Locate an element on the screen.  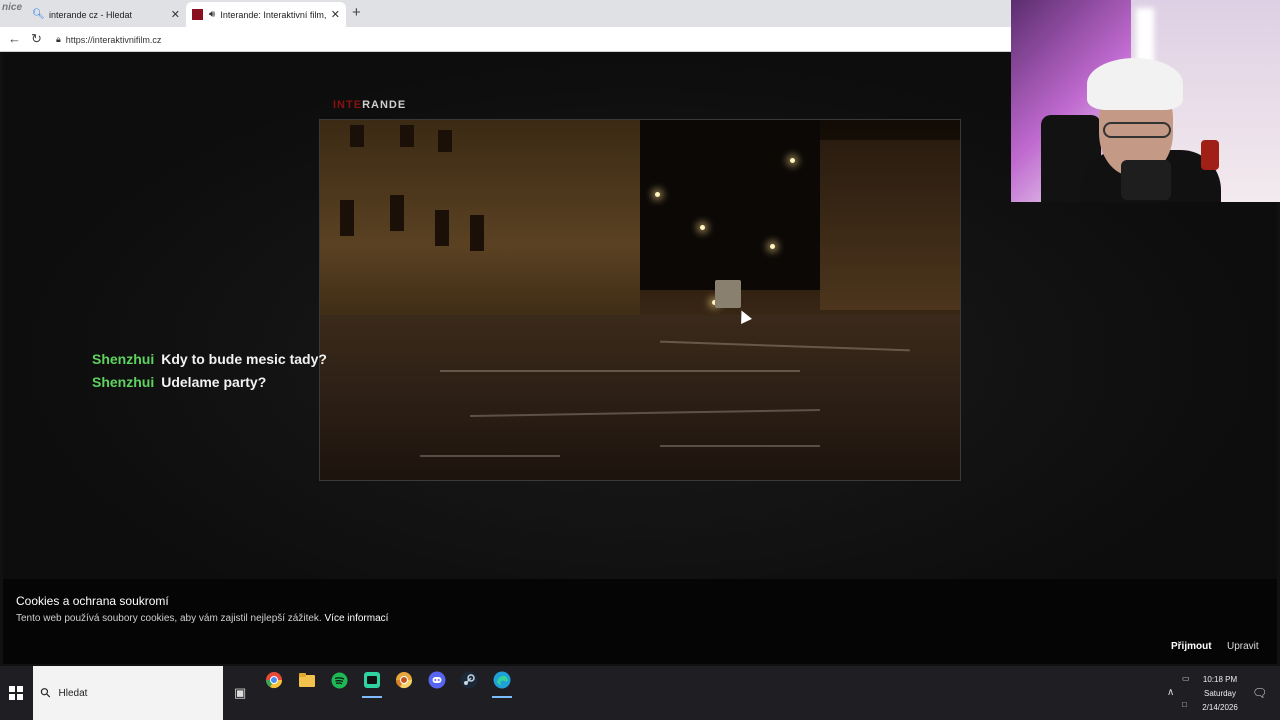
file-explorer-icon is located at coordinates (307, 680).